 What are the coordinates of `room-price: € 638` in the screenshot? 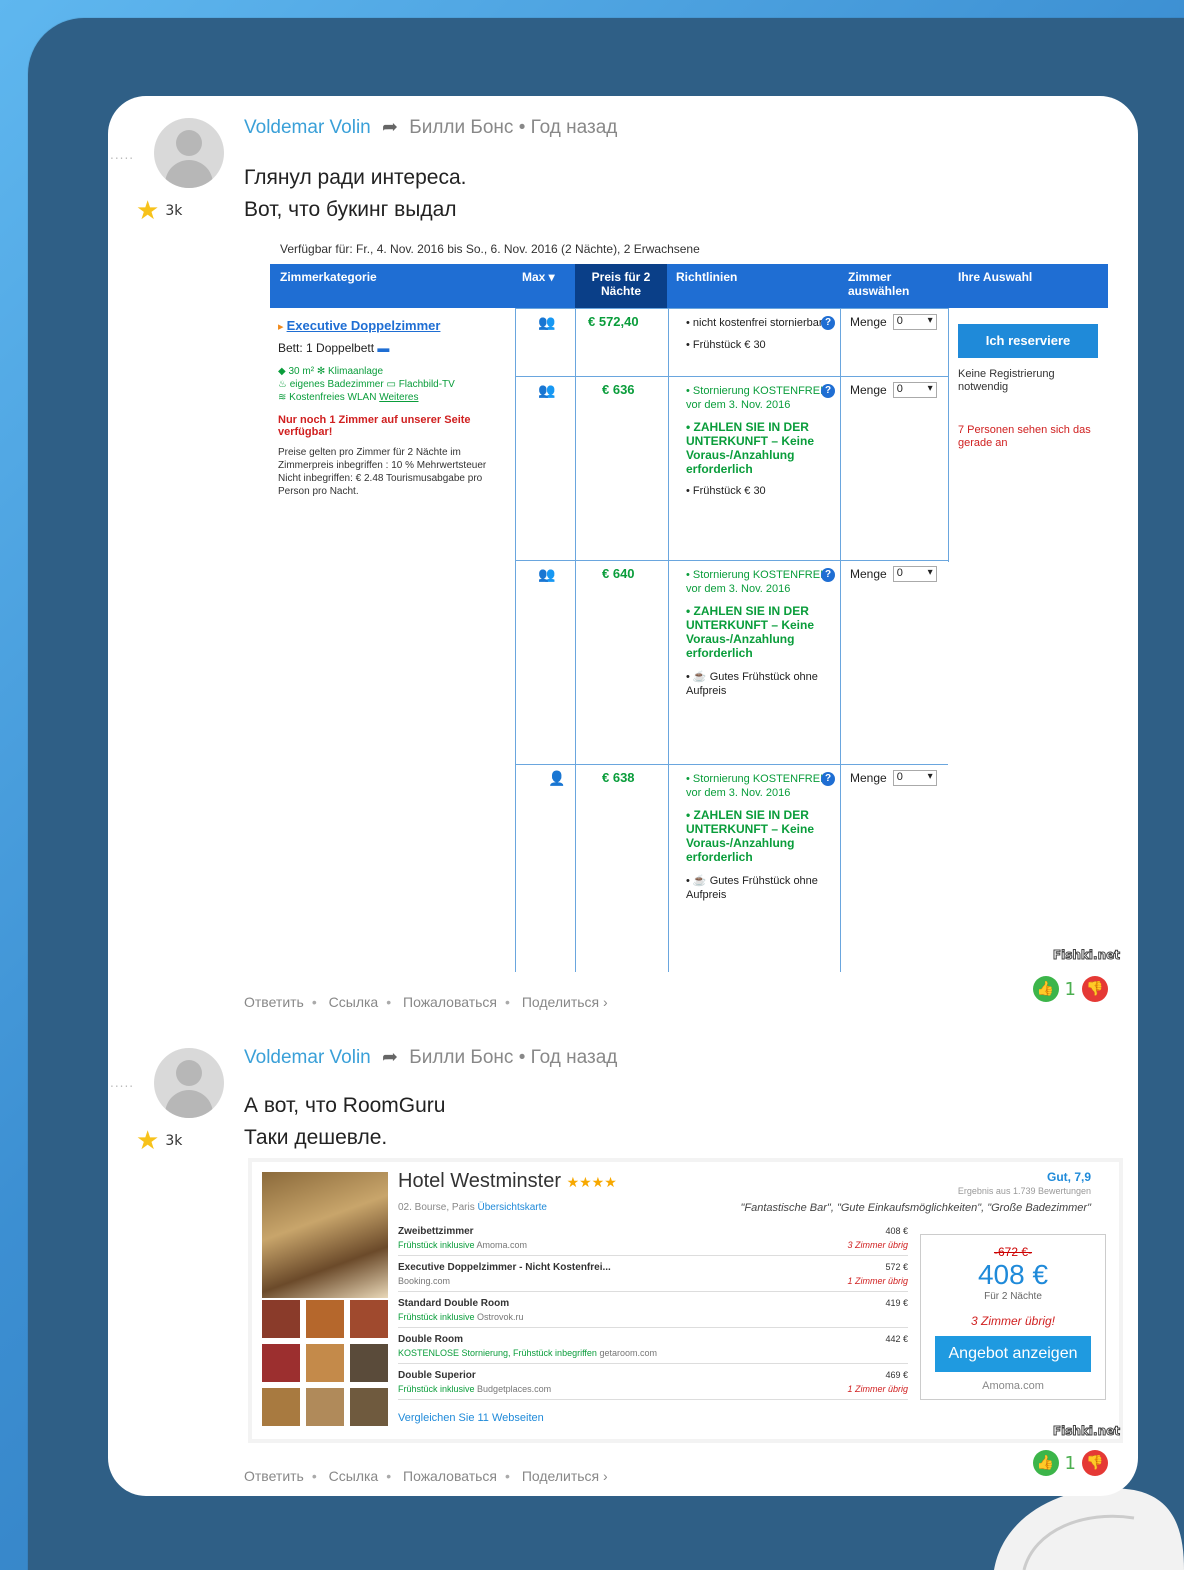 It's located at (618, 777).